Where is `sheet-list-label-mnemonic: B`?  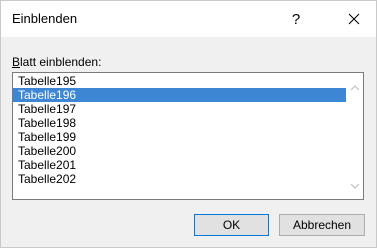 sheet-list-label-mnemonic: B is located at coordinates (16, 62).